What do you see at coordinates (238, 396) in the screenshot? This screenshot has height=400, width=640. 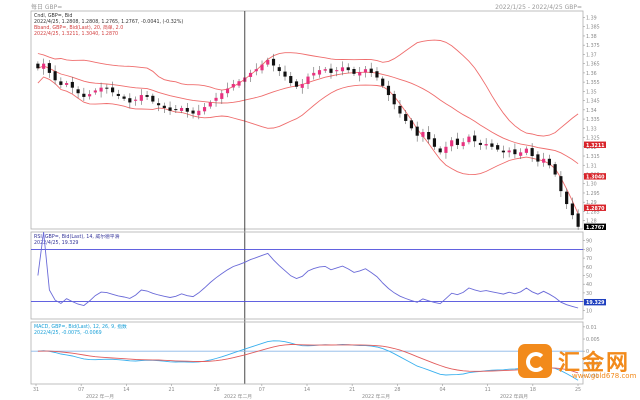 I see `x-month-label: 2022 年二月` at bounding box center [238, 396].